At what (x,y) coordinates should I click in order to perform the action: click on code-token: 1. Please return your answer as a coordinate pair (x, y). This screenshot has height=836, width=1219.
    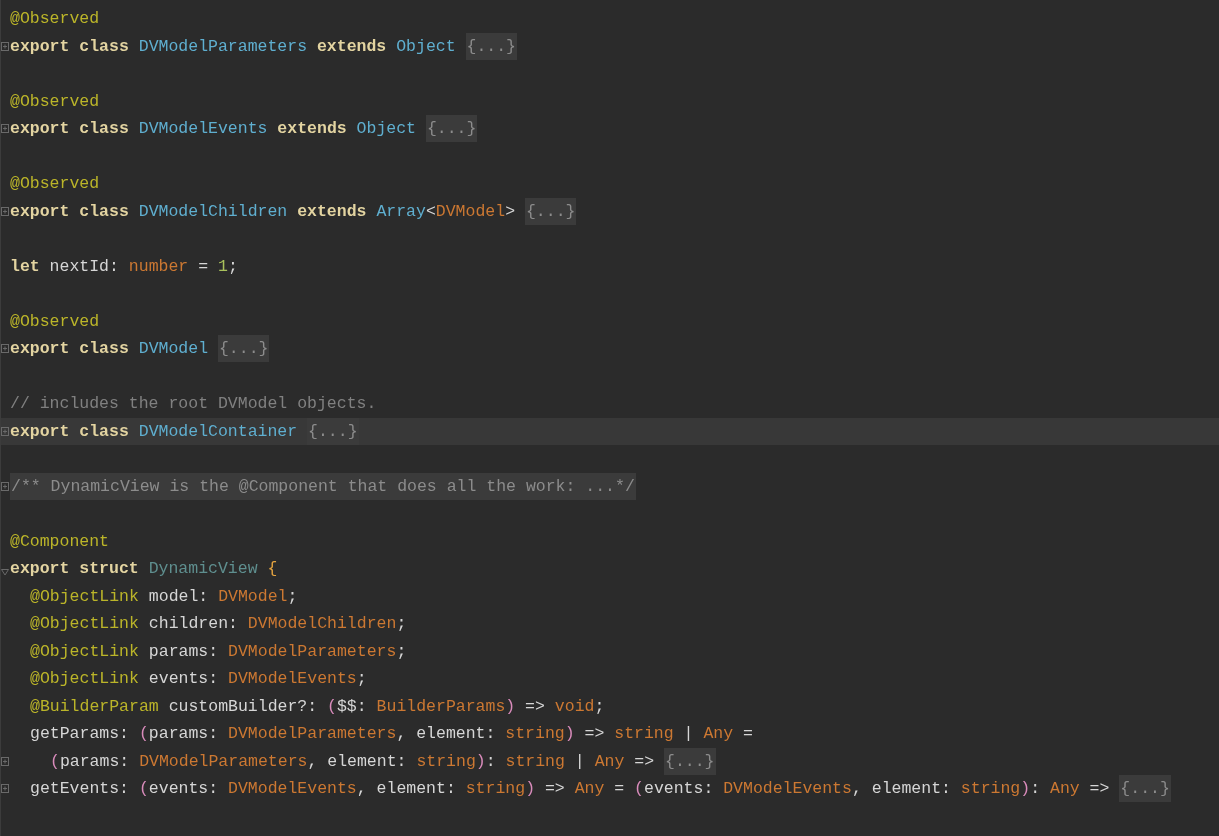
    Looking at the image, I should click on (222, 266).